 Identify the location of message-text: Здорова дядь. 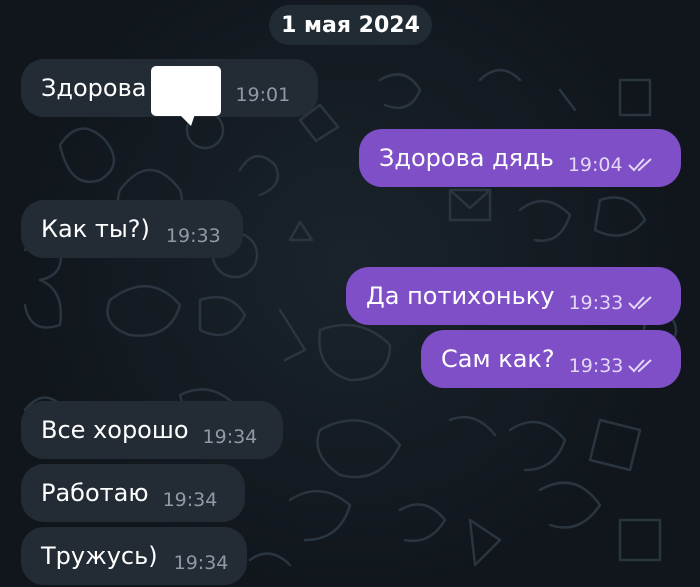
(466, 158).